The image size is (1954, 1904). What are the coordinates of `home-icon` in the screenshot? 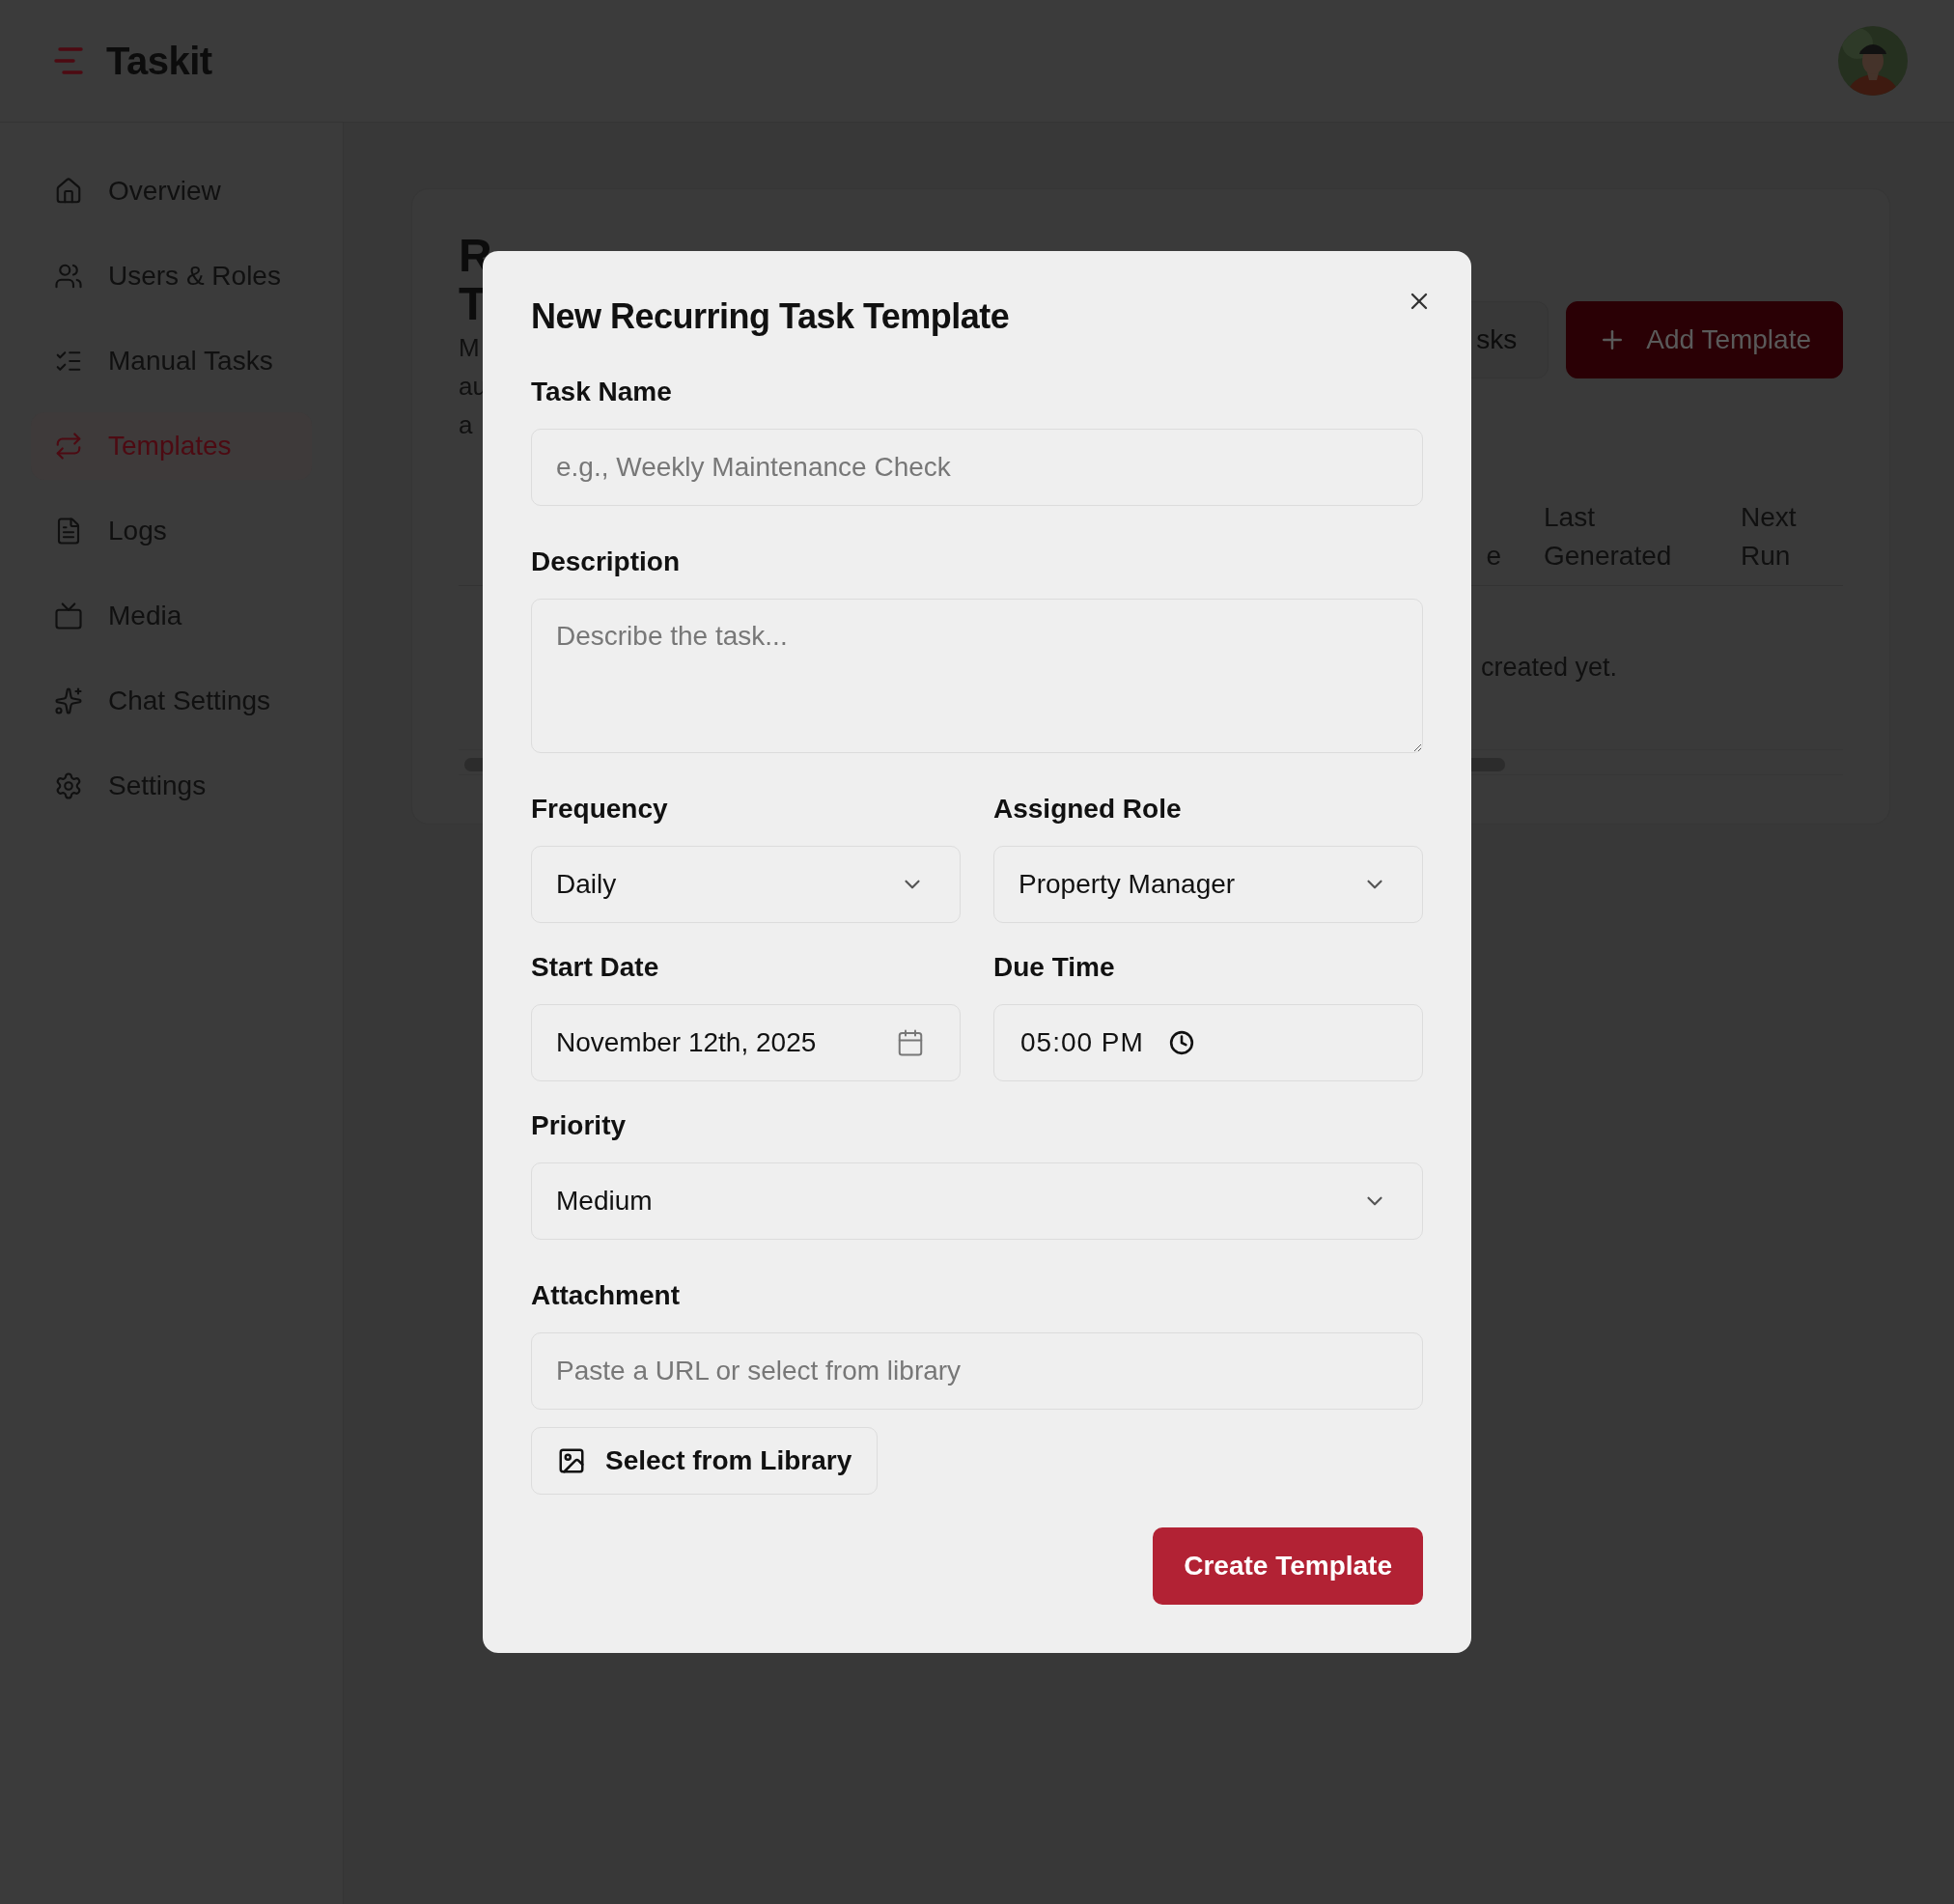 It's located at (68, 192).